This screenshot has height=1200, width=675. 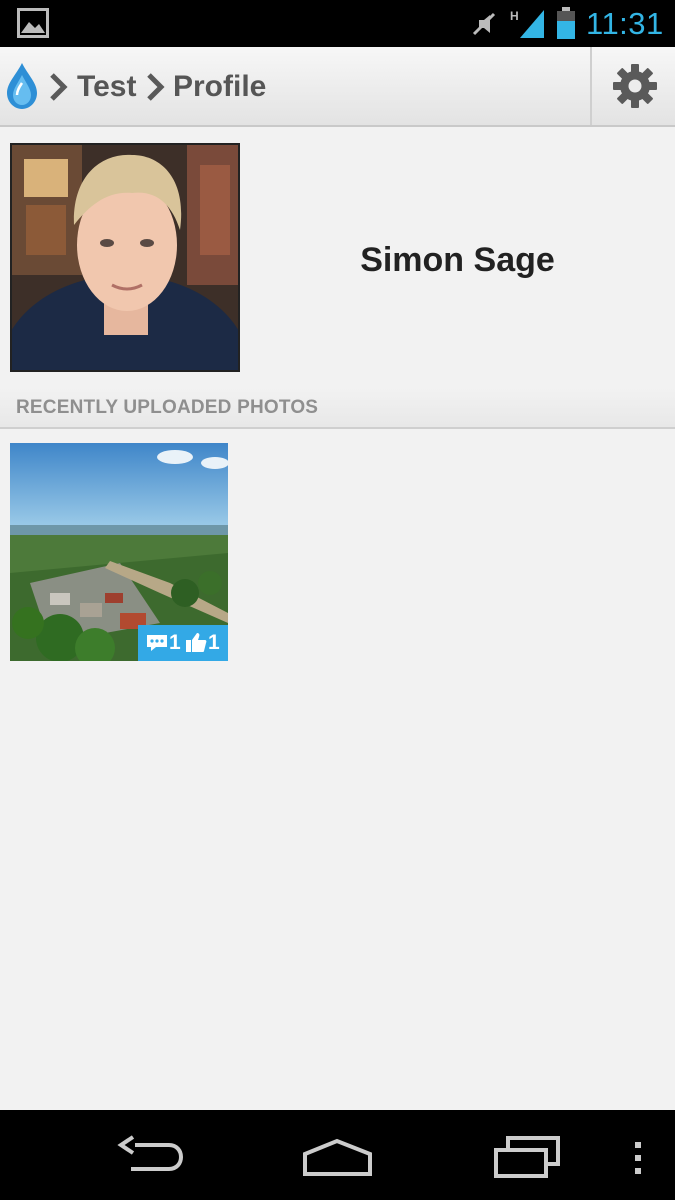 What do you see at coordinates (33, 23) in the screenshot?
I see `gallery-icon` at bounding box center [33, 23].